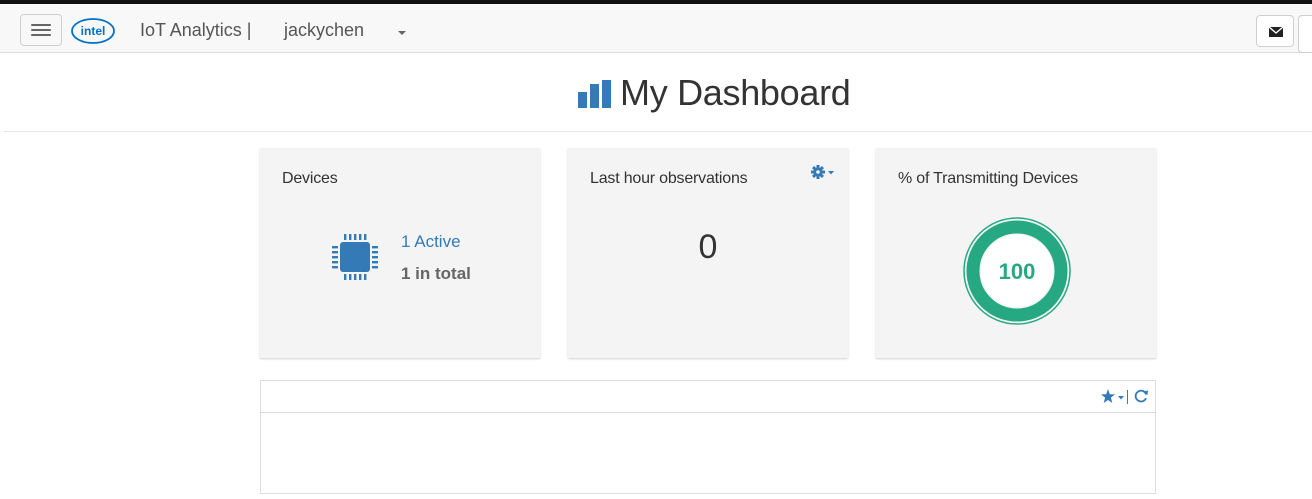  Describe the element at coordinates (400, 253) in the screenshot. I see `devices-card: Devices 1 Active 1 in total` at that location.